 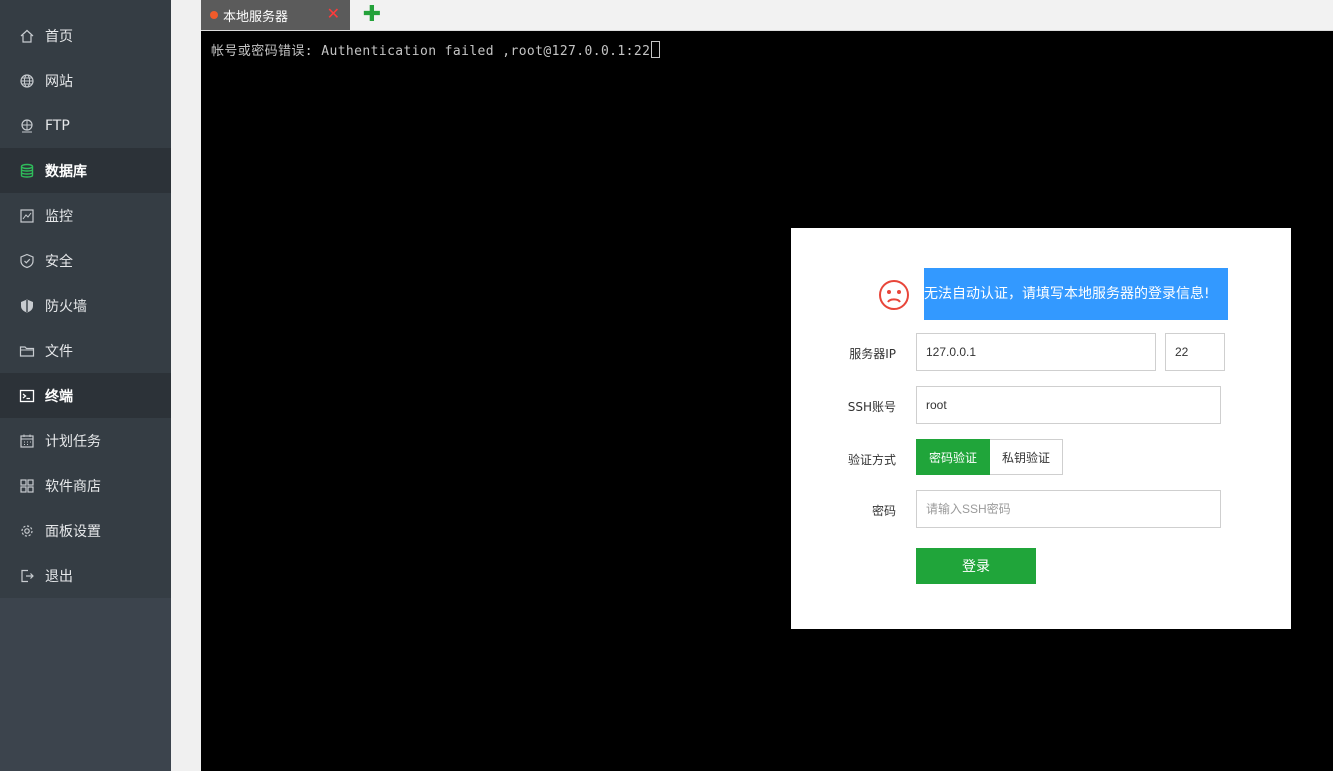 What do you see at coordinates (27, 441) in the screenshot?
I see `calendar-icon` at bounding box center [27, 441].